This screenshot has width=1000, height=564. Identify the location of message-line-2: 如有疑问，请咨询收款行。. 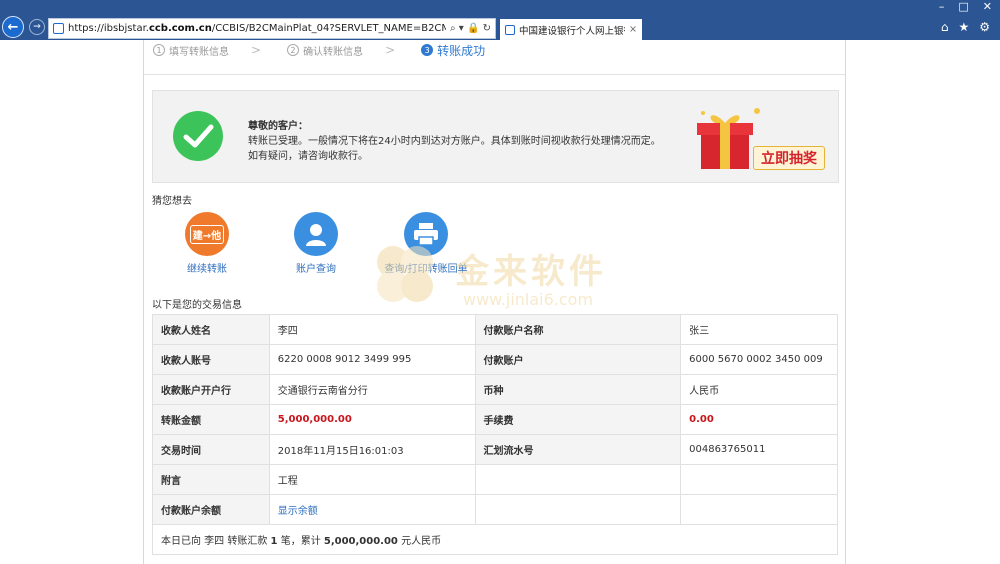
(308, 156).